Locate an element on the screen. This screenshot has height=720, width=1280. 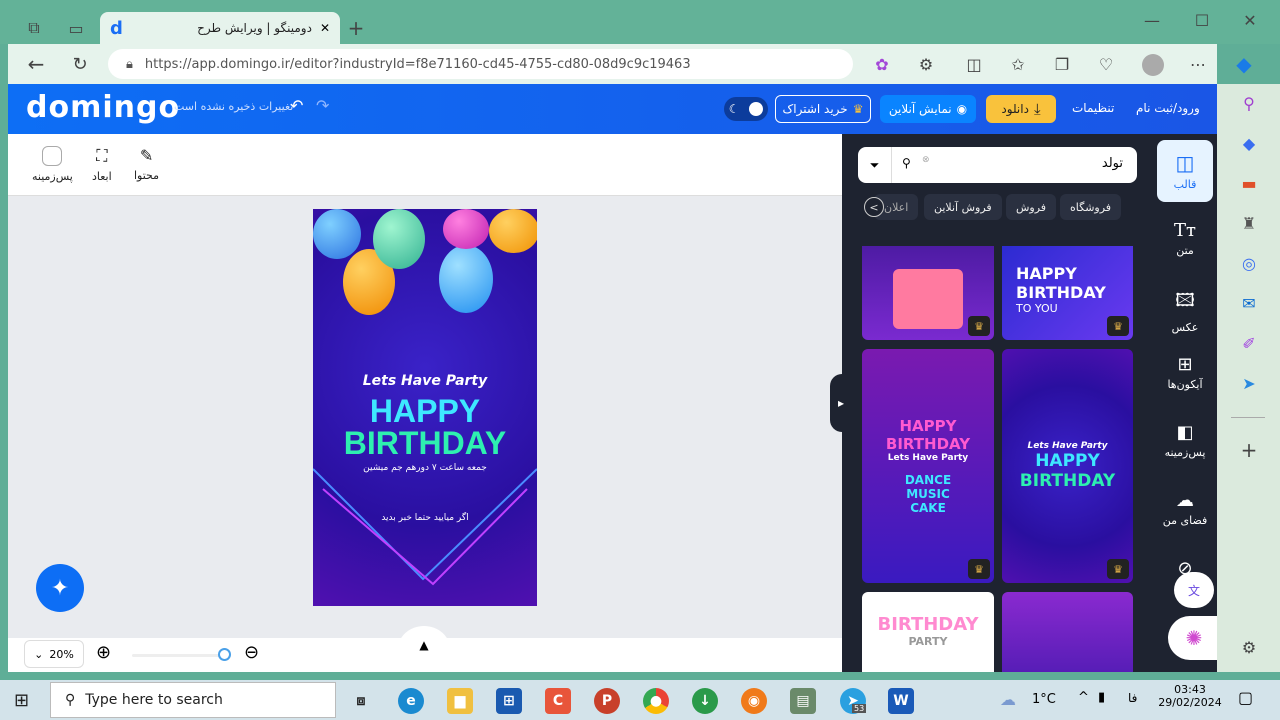
download-button: دانلود ⤓ is located at coordinates (1021, 109).